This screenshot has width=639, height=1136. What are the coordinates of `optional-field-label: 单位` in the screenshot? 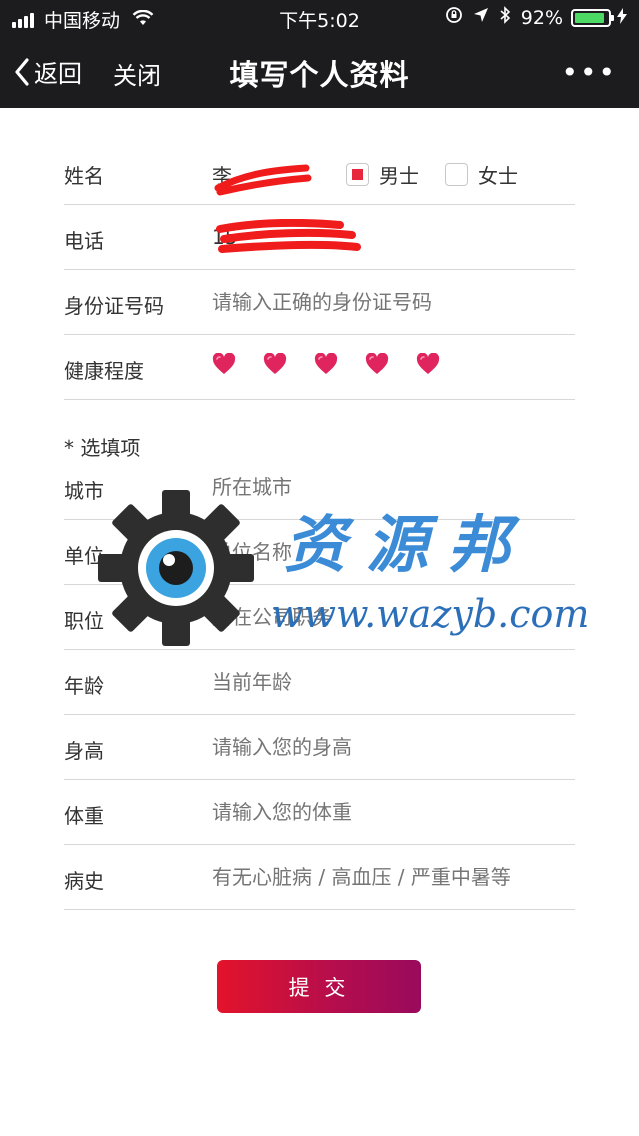 It's located at (84, 556).